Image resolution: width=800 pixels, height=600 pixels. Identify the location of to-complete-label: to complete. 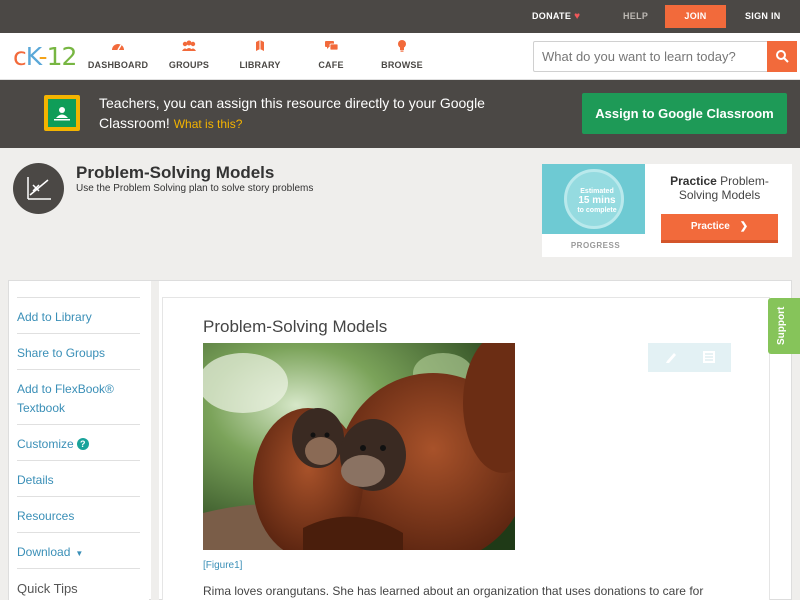
(597, 210).